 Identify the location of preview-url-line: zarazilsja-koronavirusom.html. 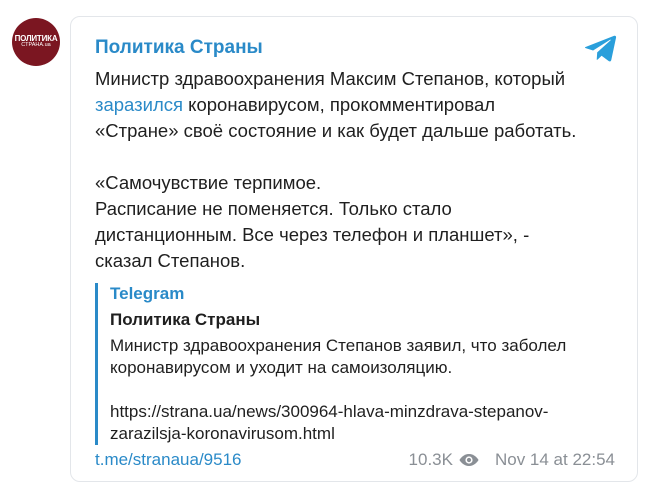
(222, 433).